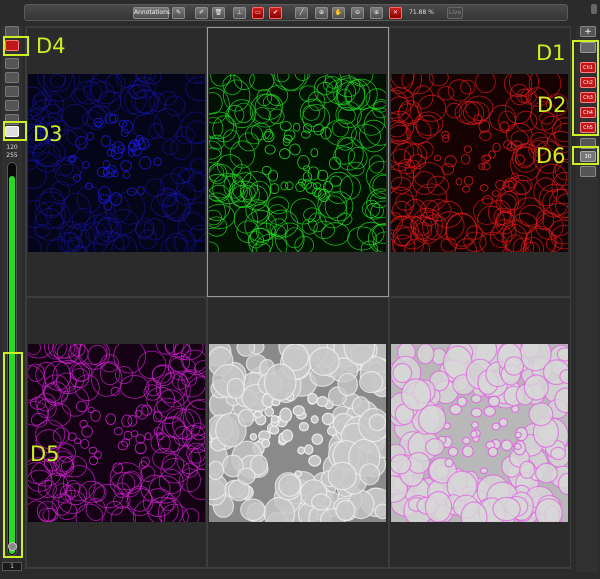  I want to click on pen-tool-icon: ✎, so click(178, 13).